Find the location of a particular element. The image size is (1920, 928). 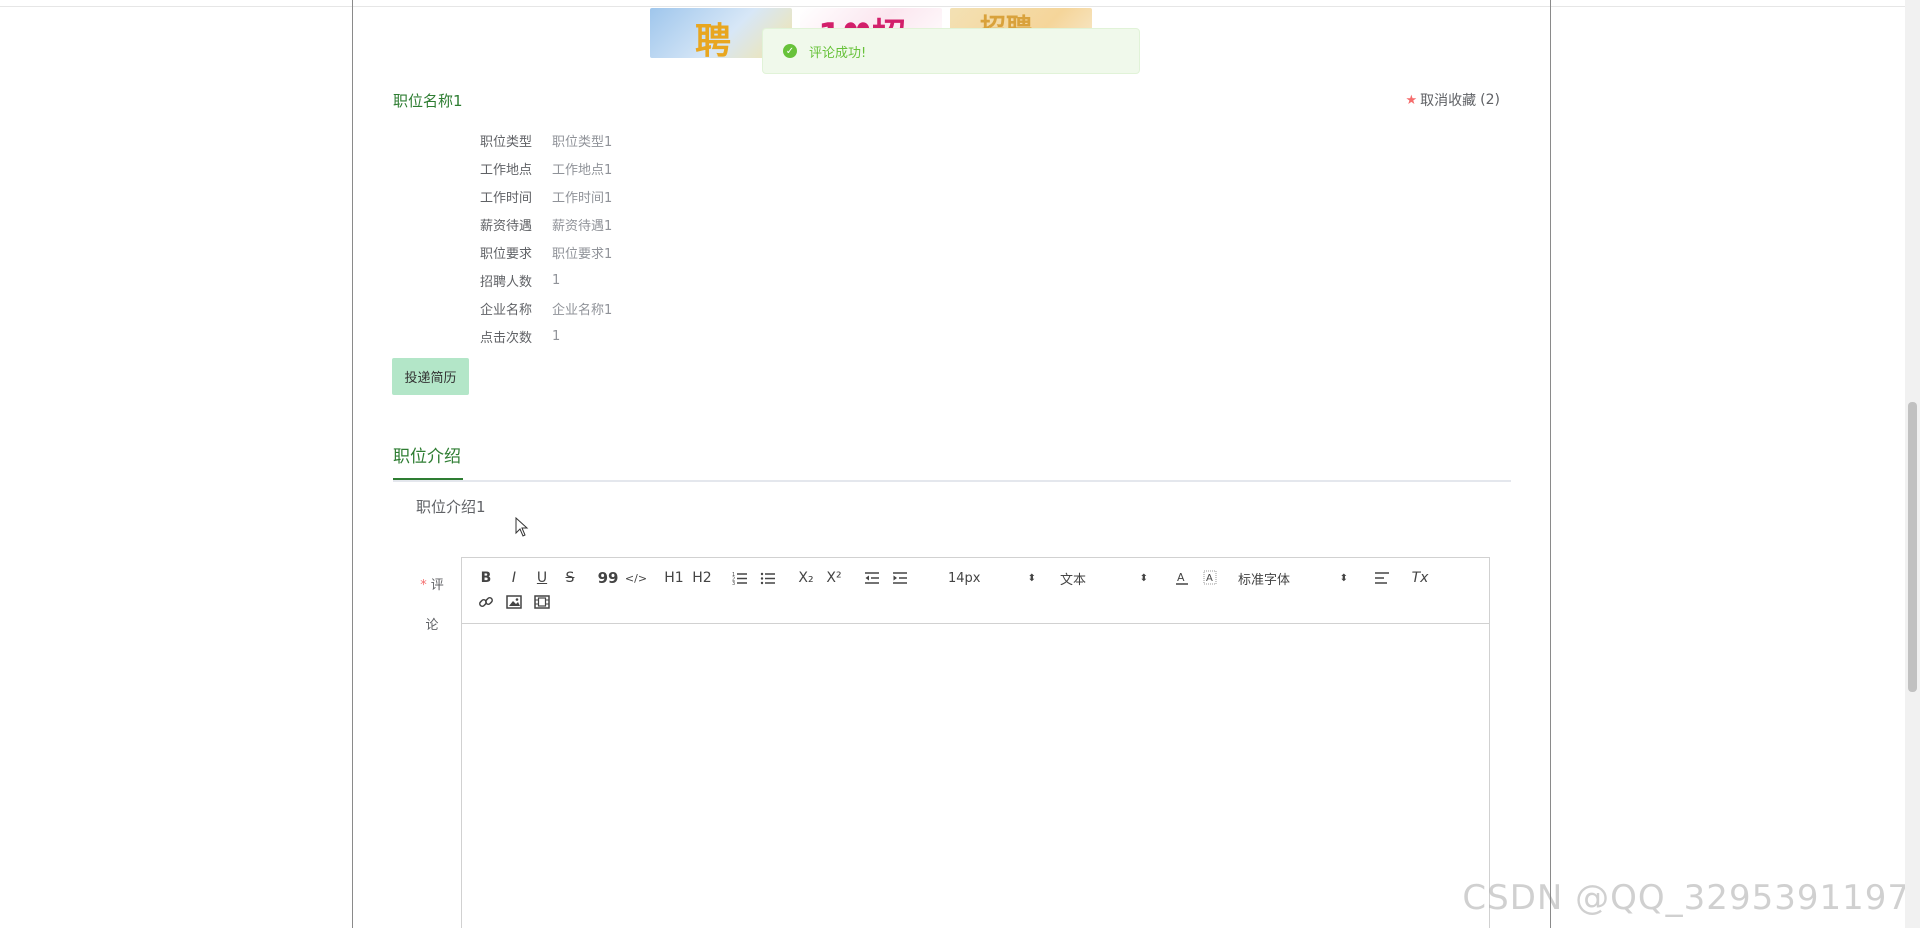

detail-value: 薪资待遇1 is located at coordinates (582, 226).